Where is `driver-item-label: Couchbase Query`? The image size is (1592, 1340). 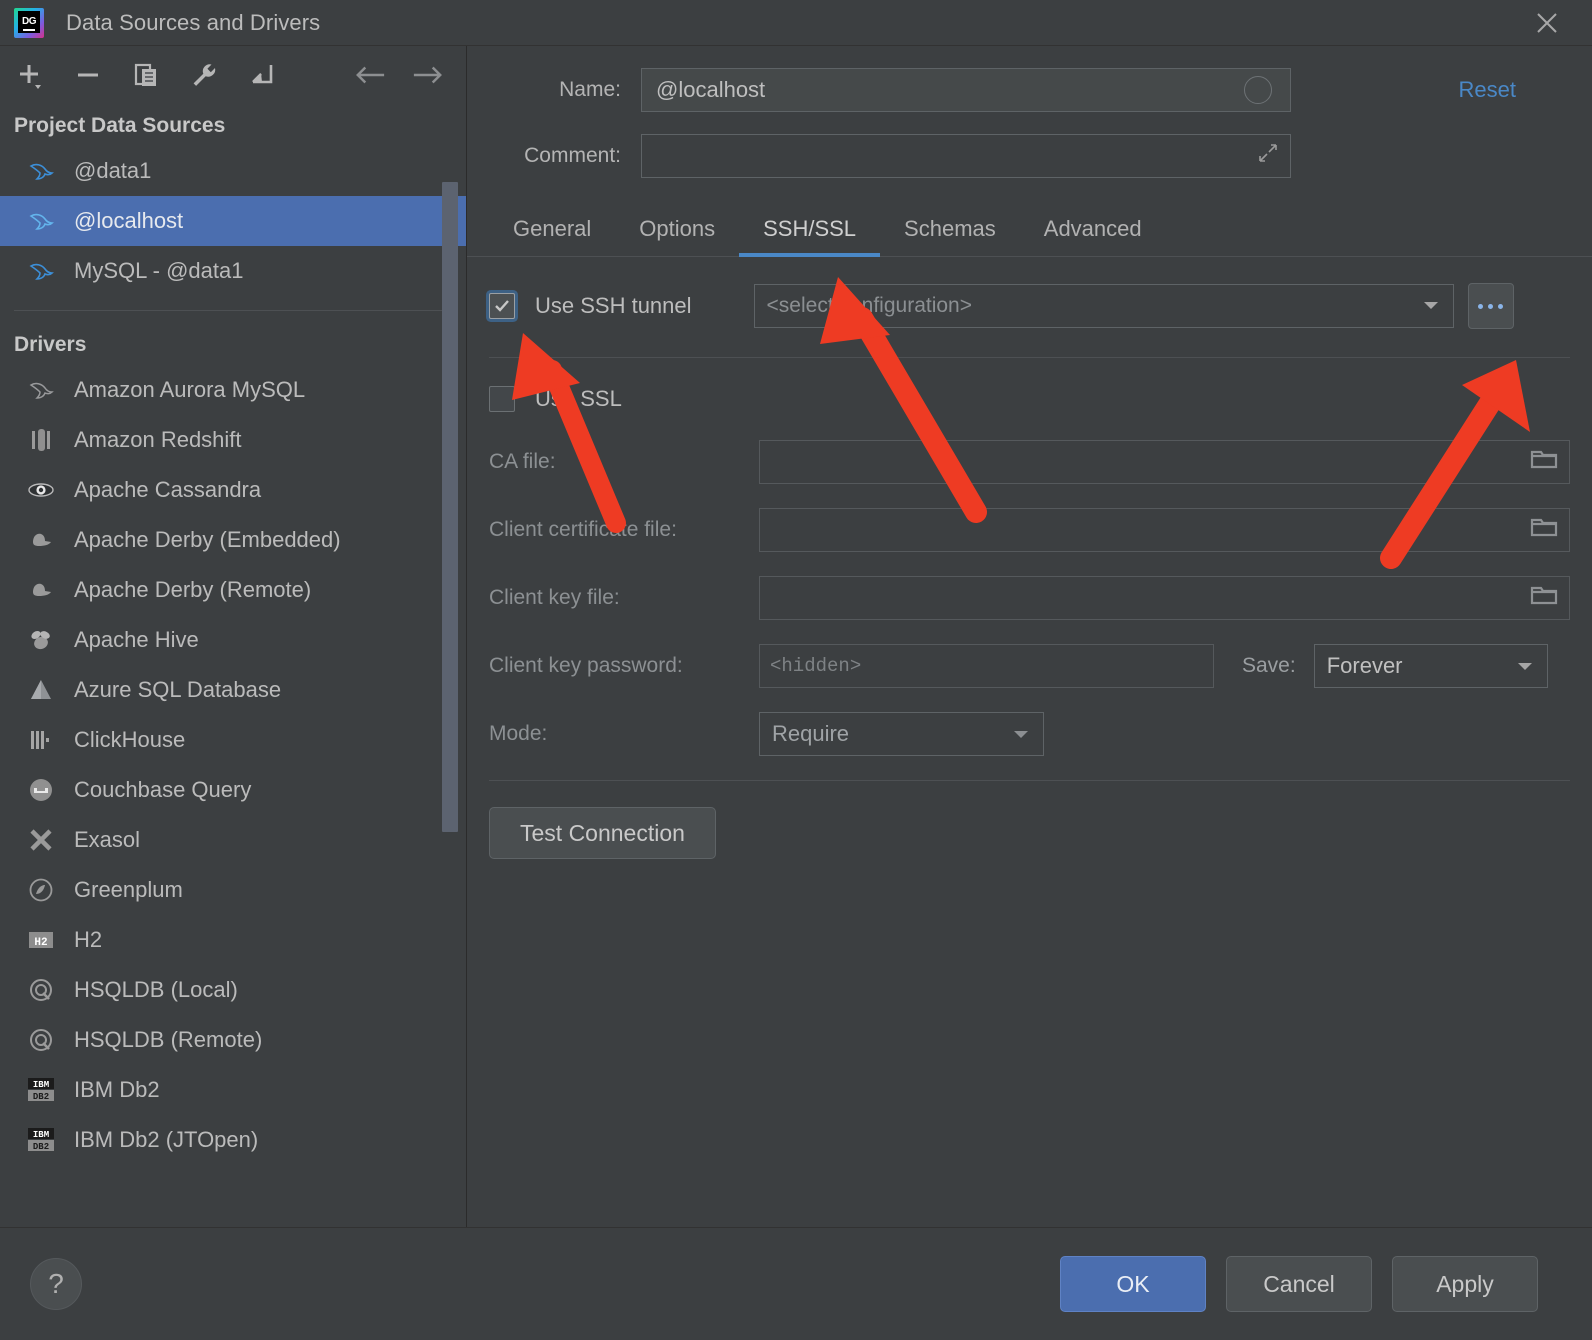 driver-item-label: Couchbase Query is located at coordinates (163, 789).